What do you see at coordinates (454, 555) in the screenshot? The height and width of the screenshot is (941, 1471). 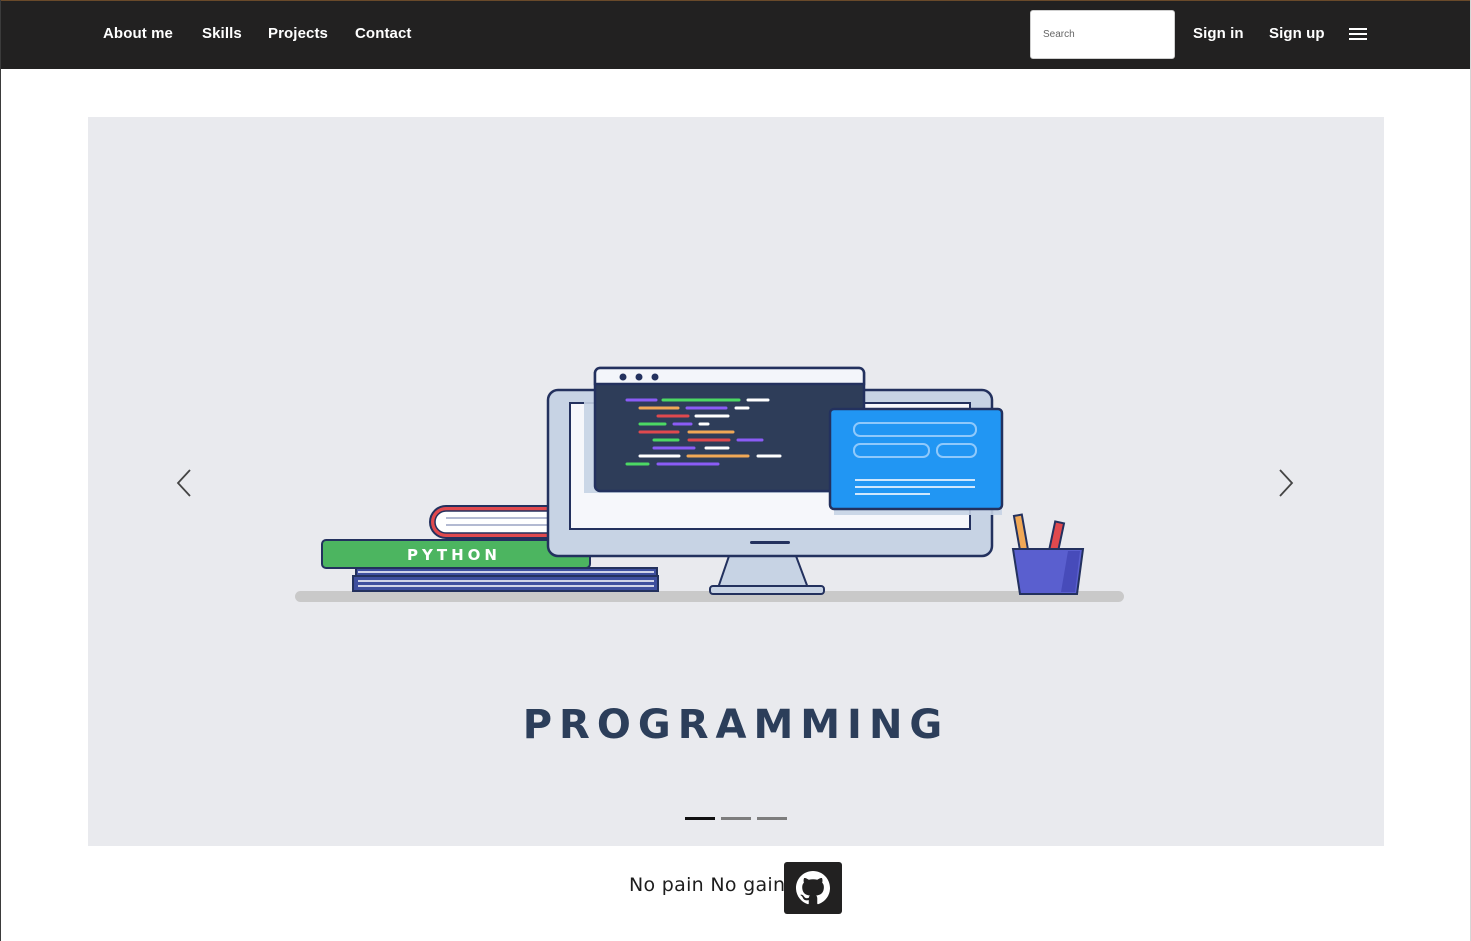 I see `book-label: PYTHON` at bounding box center [454, 555].